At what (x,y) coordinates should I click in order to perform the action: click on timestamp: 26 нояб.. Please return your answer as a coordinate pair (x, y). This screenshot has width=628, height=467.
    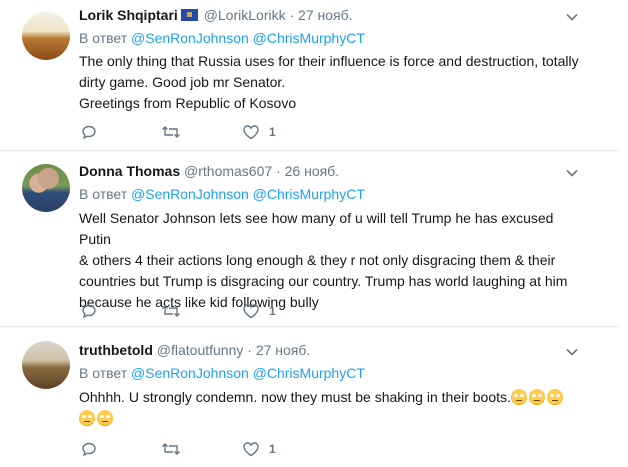
    Looking at the image, I should click on (312, 171).